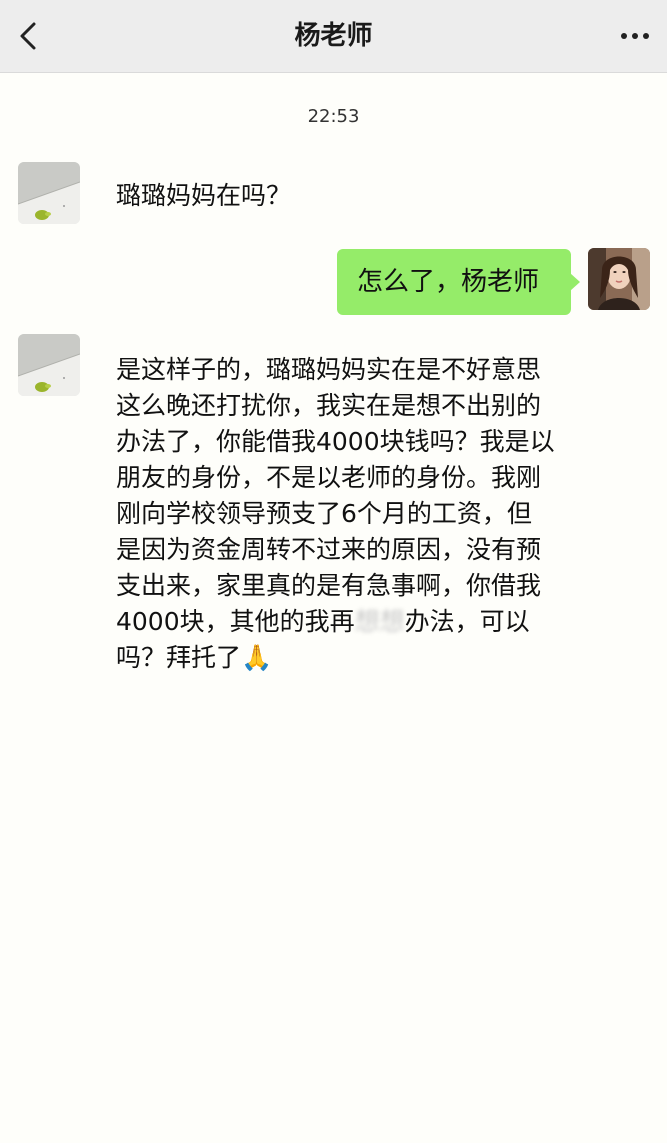 This screenshot has width=667, height=1143. I want to click on more-button, so click(635, 36).